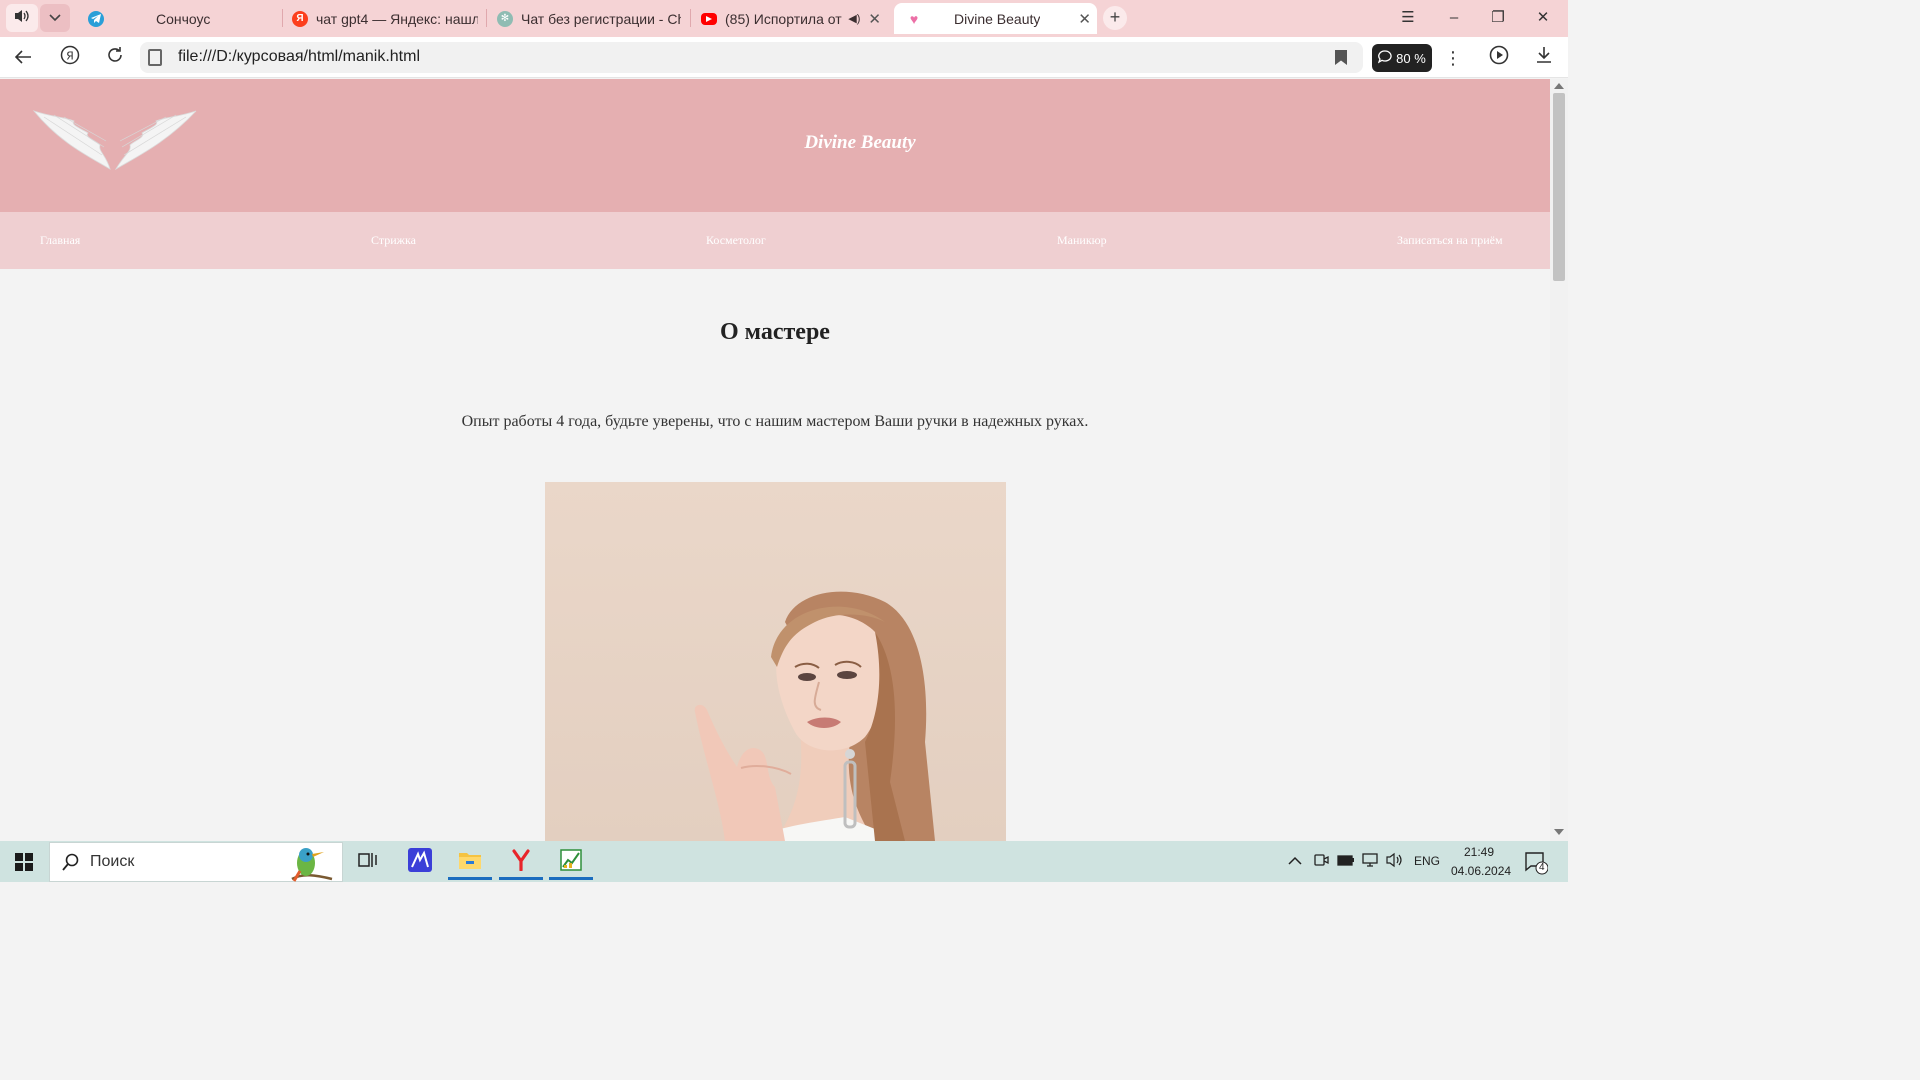 This screenshot has height=1080, width=1920. I want to click on battery-icon, so click(1346, 862).